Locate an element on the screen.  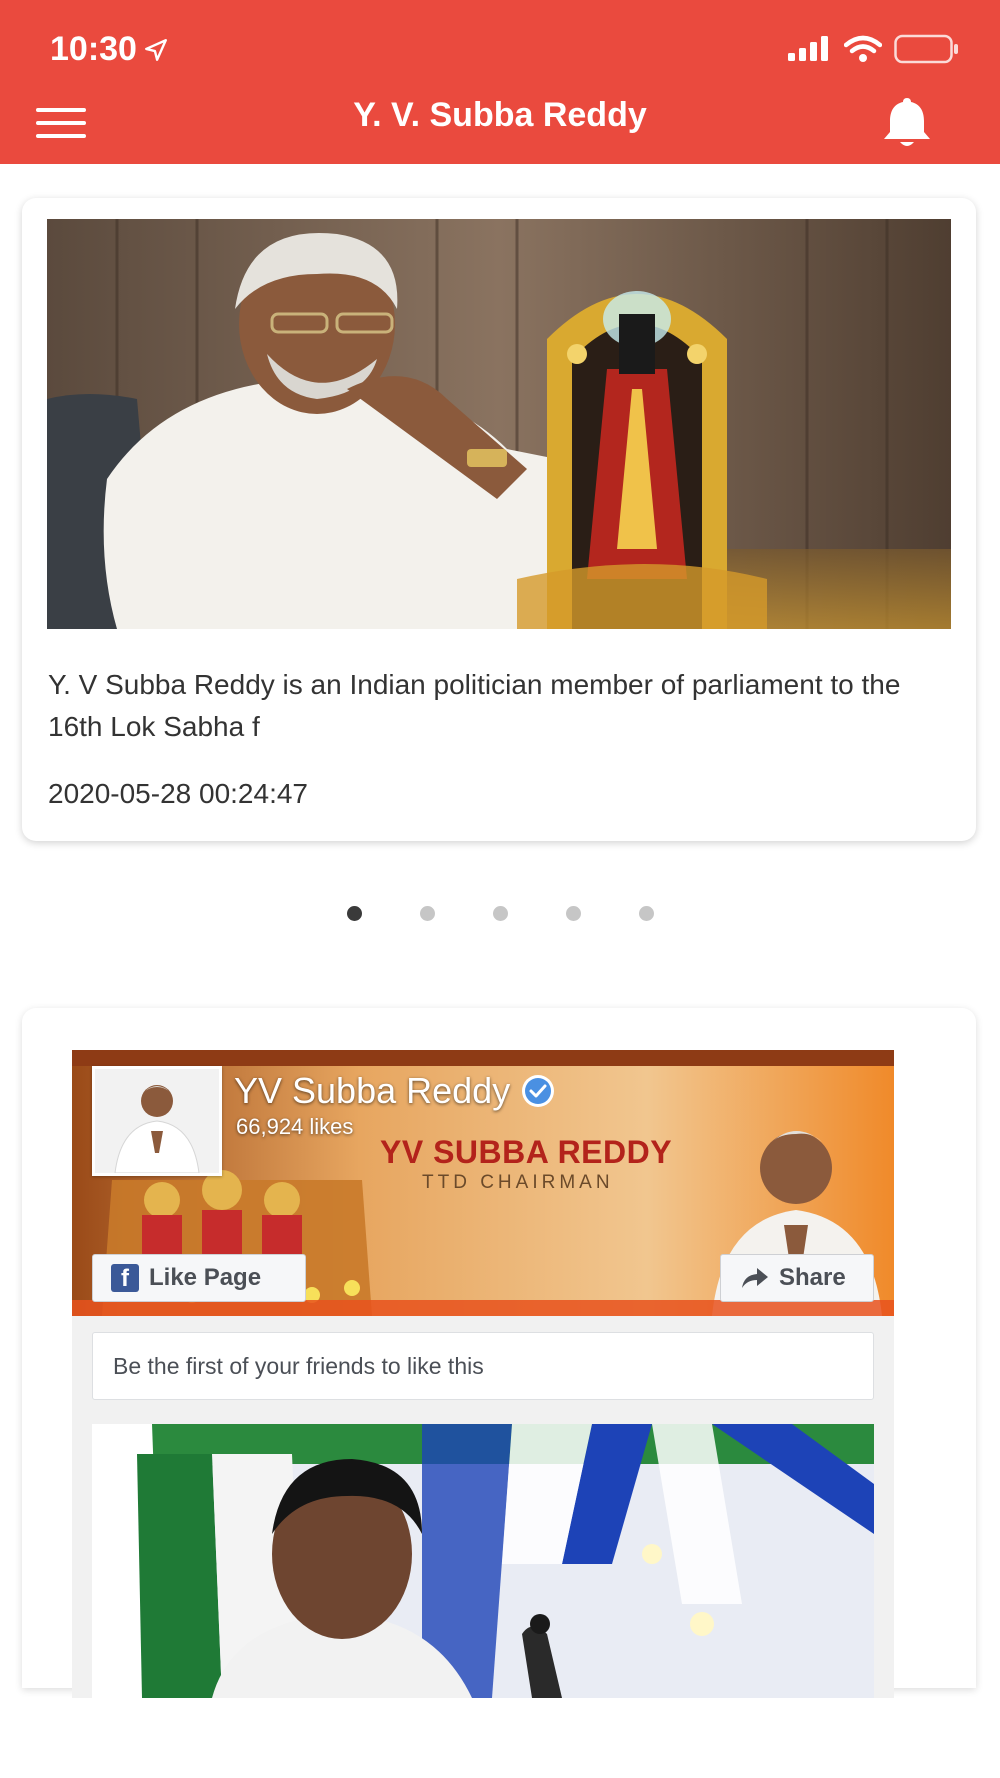
share-button: Share is located at coordinates (797, 1278).